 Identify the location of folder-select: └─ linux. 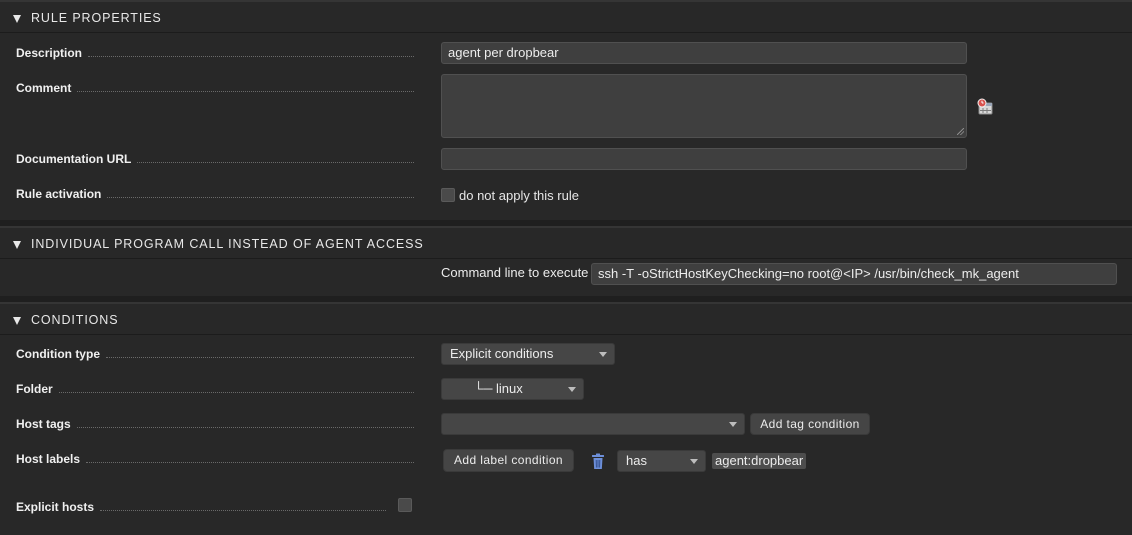
(512, 389).